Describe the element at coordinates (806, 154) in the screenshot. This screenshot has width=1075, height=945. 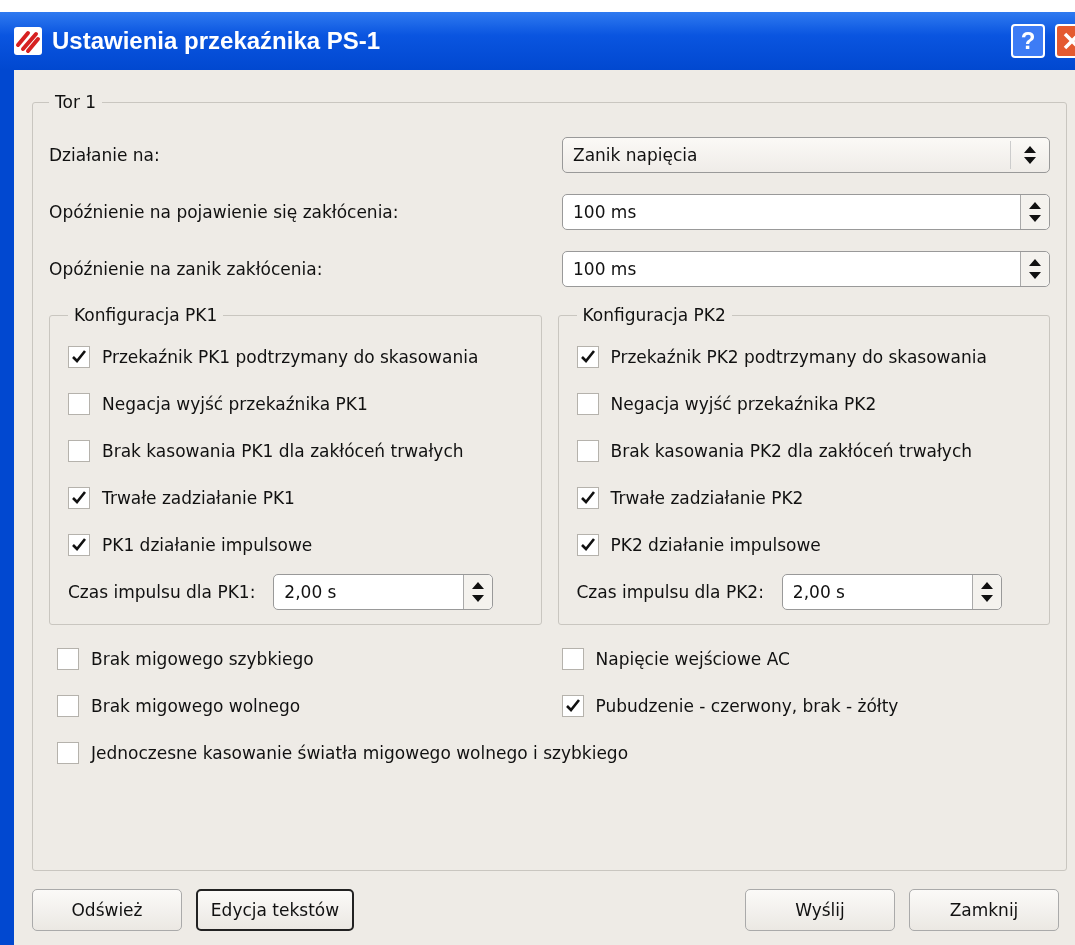
I see `dropdown: Zanik napięcia` at that location.